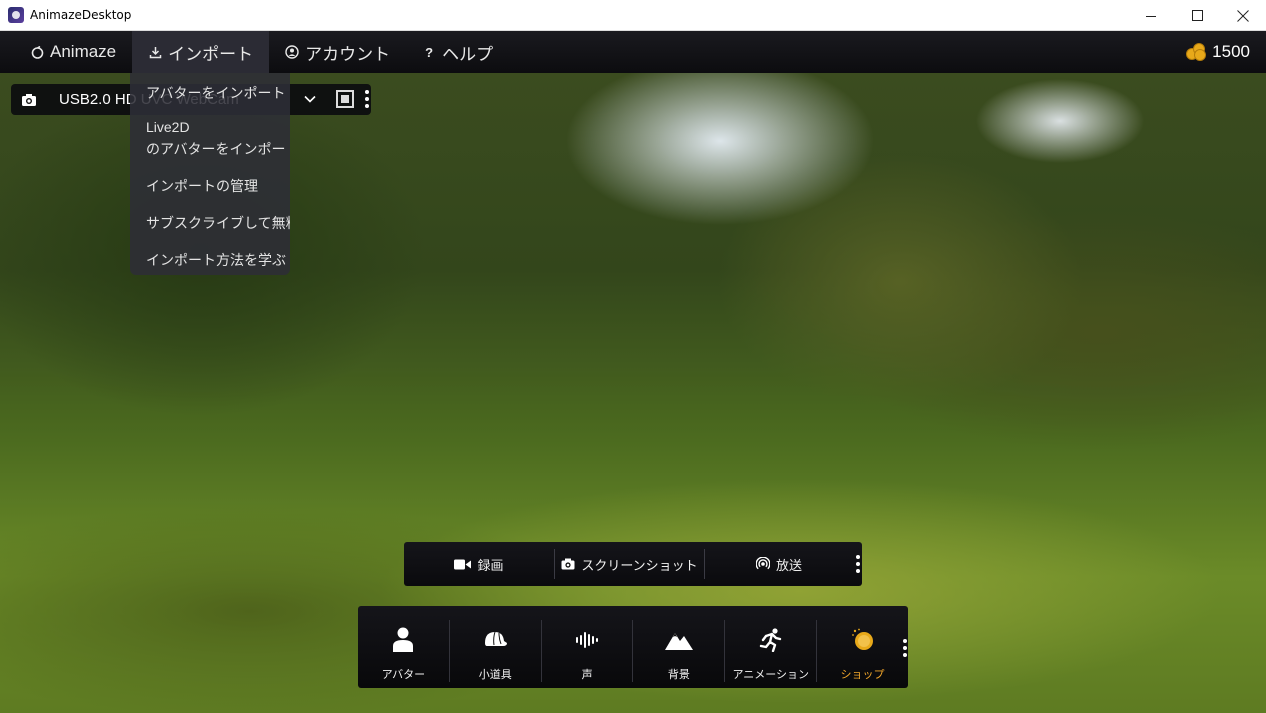 The width and height of the screenshot is (1266, 713). I want to click on menu-import: インポート, so click(201, 52).